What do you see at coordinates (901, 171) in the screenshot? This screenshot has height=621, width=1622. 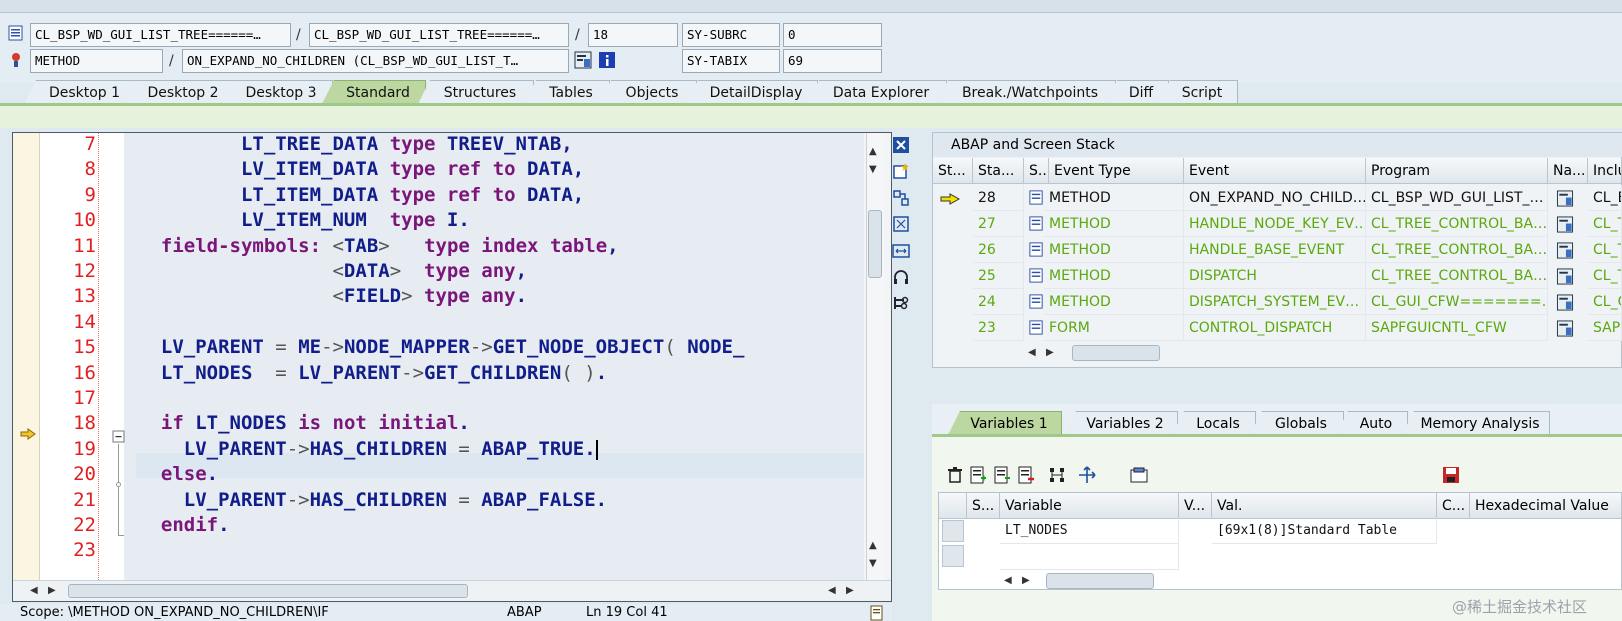 I see `new-window-icon` at bounding box center [901, 171].